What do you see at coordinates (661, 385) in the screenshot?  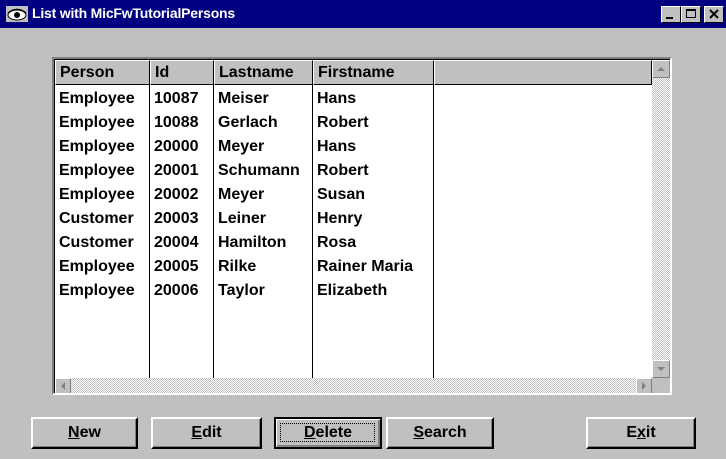 I see `scrollbar-corner` at bounding box center [661, 385].